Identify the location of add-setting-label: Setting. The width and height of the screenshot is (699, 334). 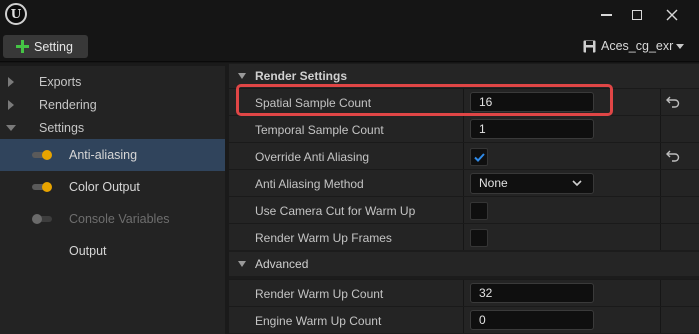
(53, 46).